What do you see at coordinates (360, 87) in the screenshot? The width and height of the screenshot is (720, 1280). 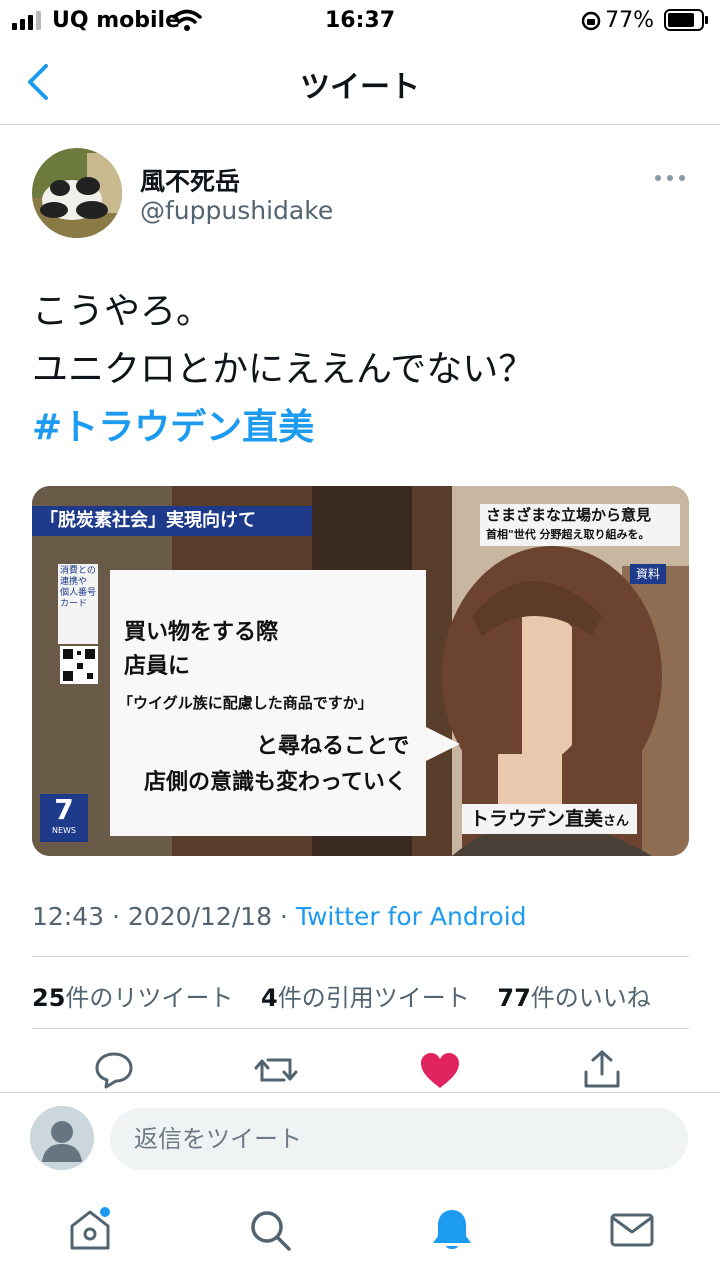 I see `page-title: ツイート` at bounding box center [360, 87].